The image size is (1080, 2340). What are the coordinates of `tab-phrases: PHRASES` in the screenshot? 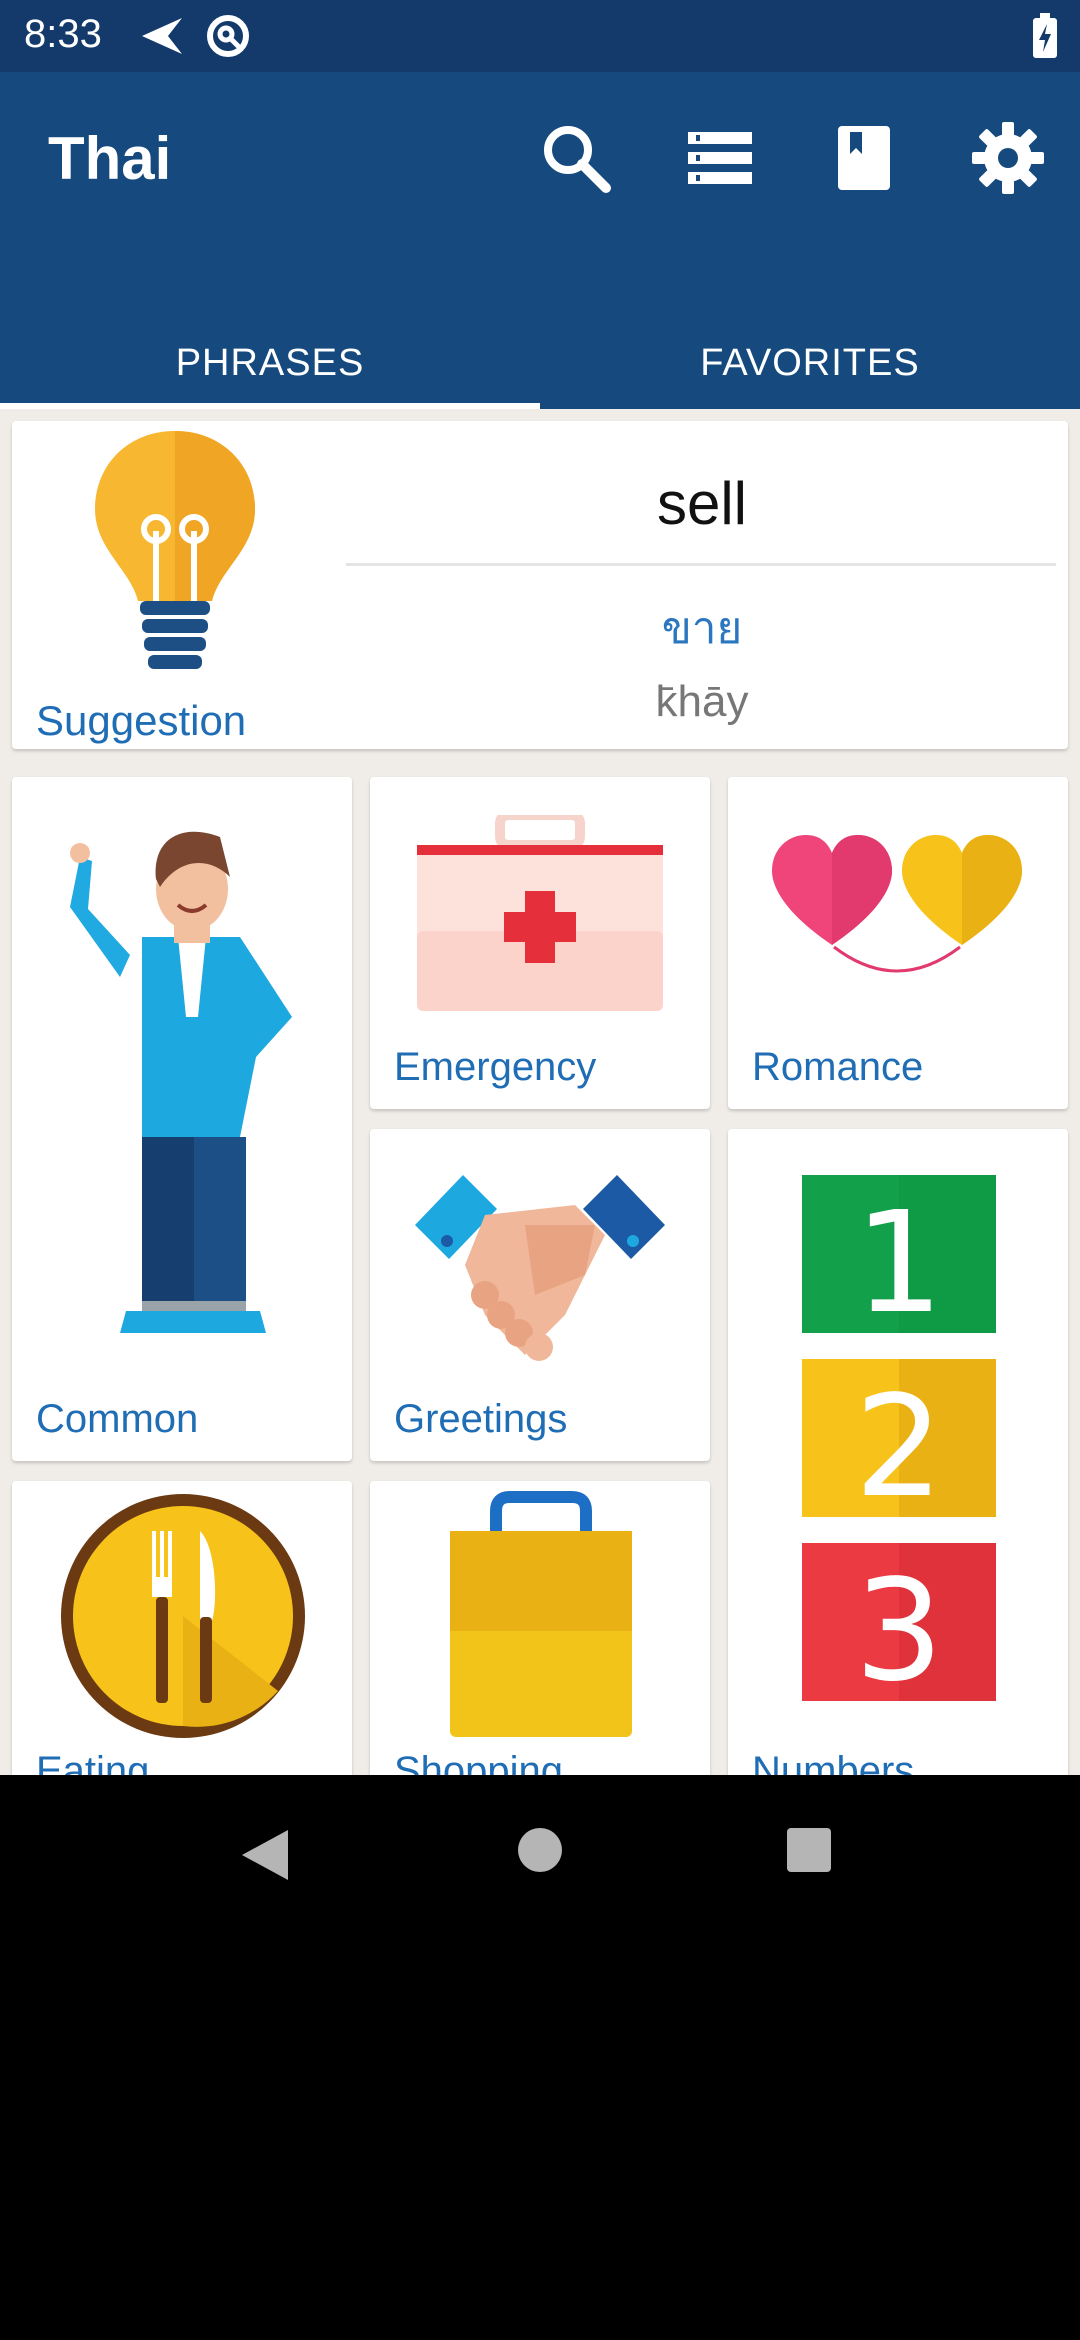 It's located at (270, 363).